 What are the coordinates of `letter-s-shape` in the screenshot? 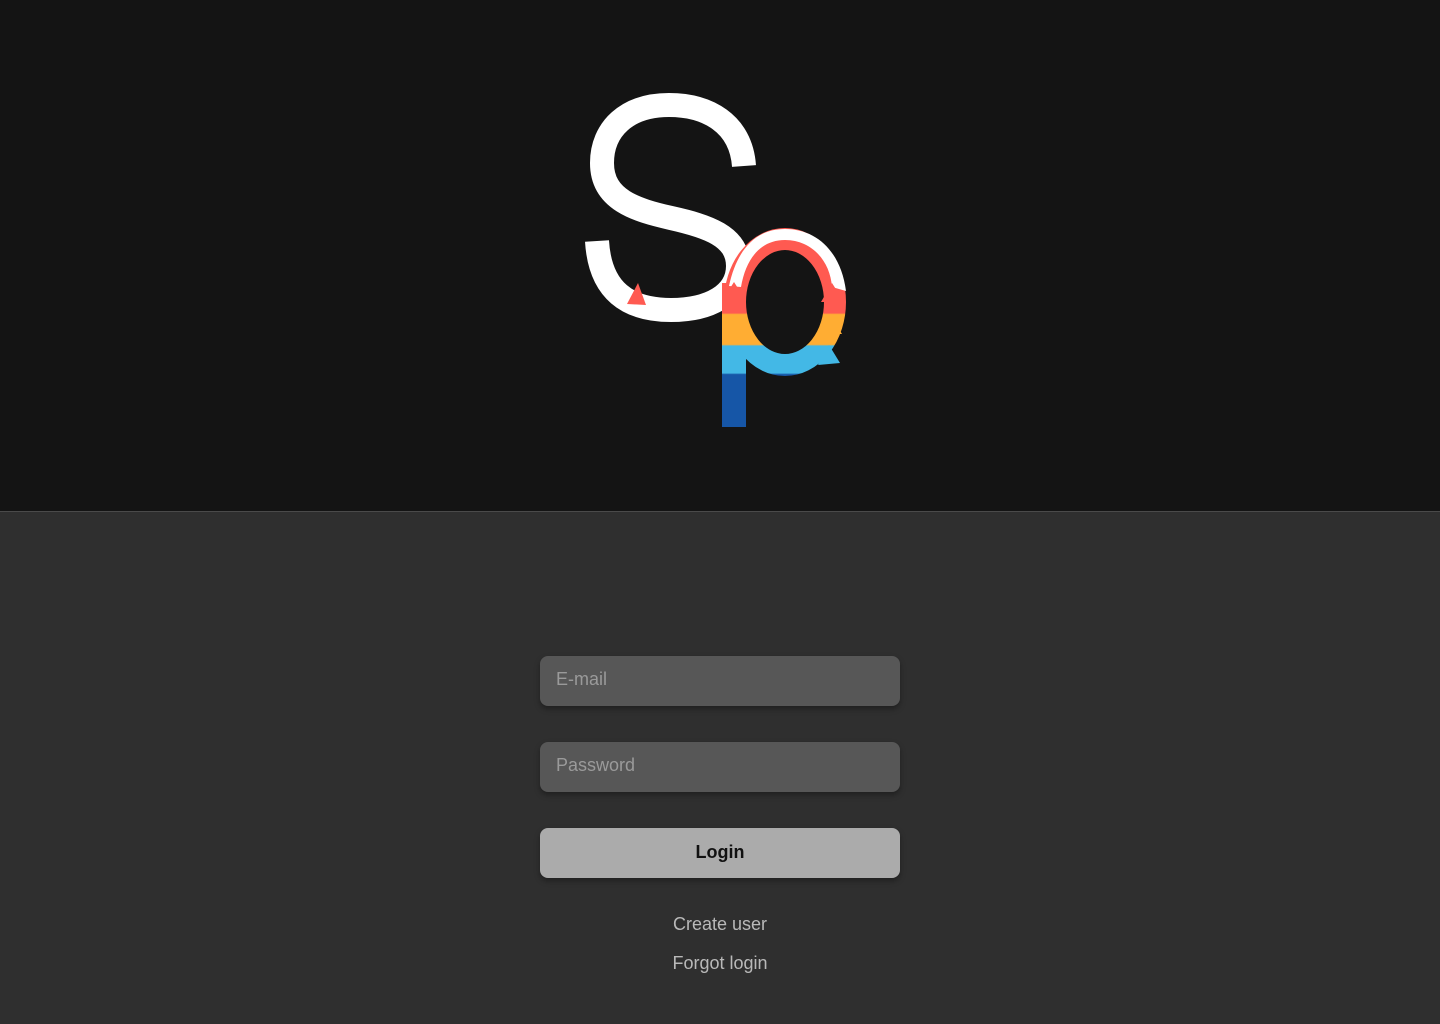 It's located at (670, 207).